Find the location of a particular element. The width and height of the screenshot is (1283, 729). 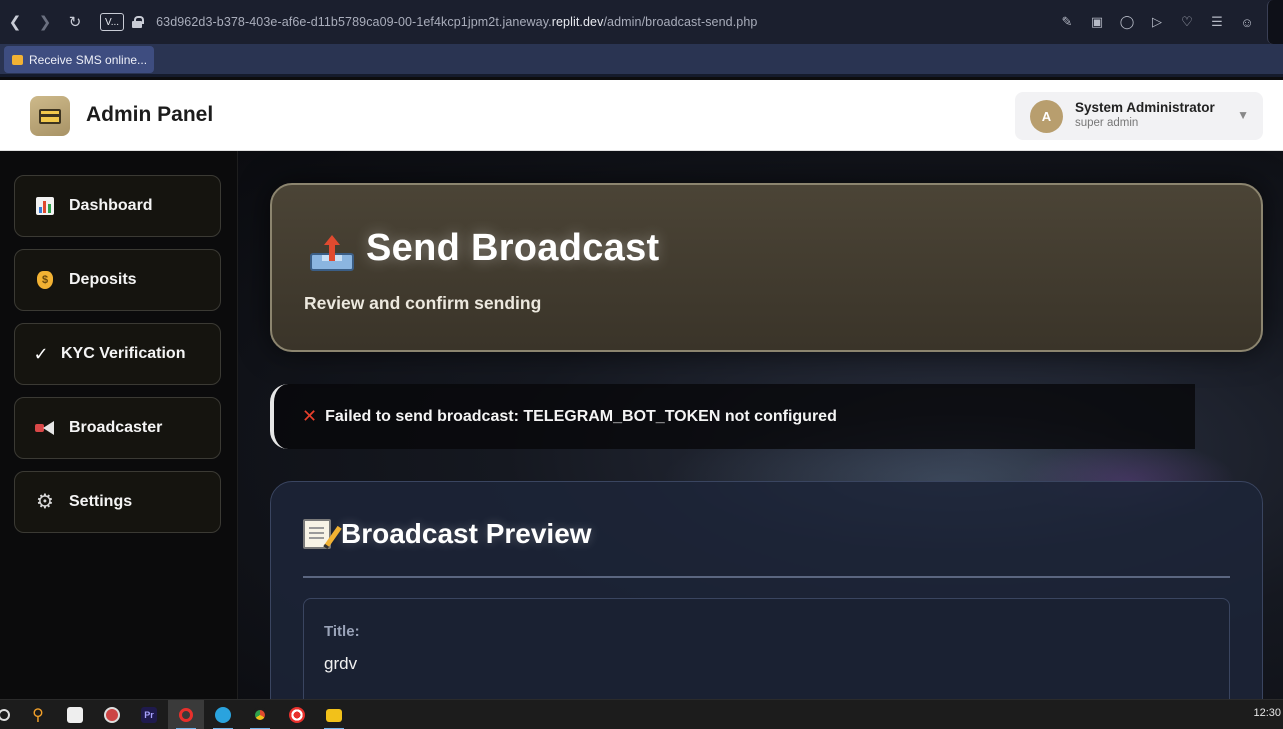

credit-card-icon is located at coordinates (50, 116).